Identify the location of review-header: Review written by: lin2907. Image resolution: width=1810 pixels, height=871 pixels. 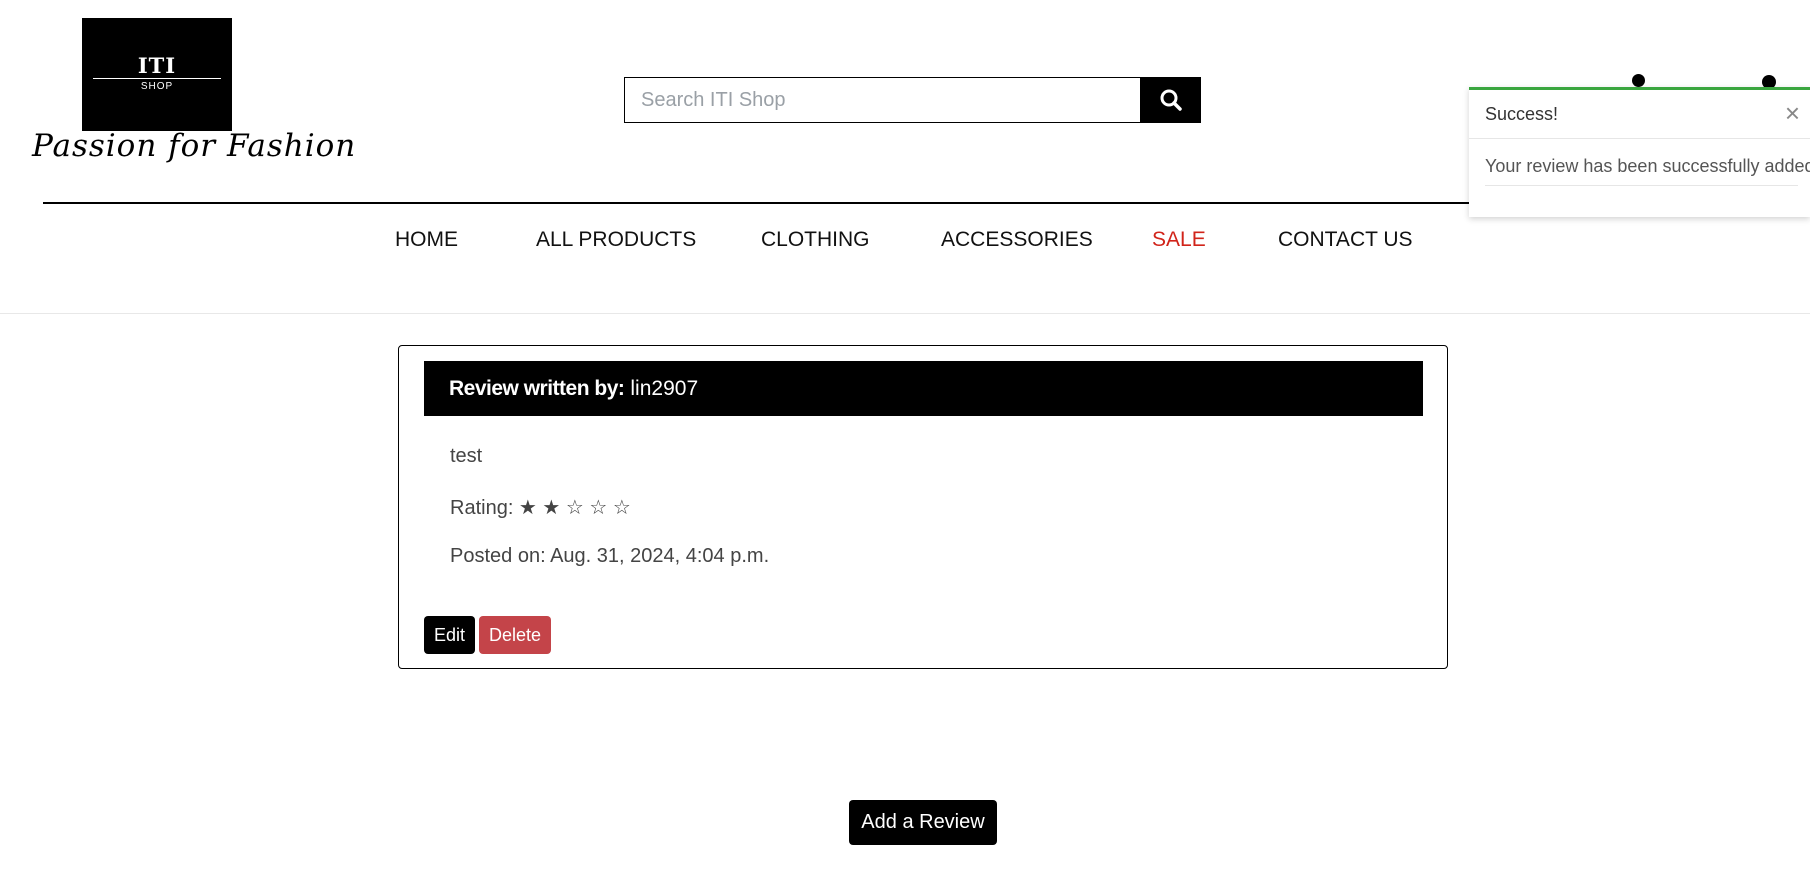
(923, 388).